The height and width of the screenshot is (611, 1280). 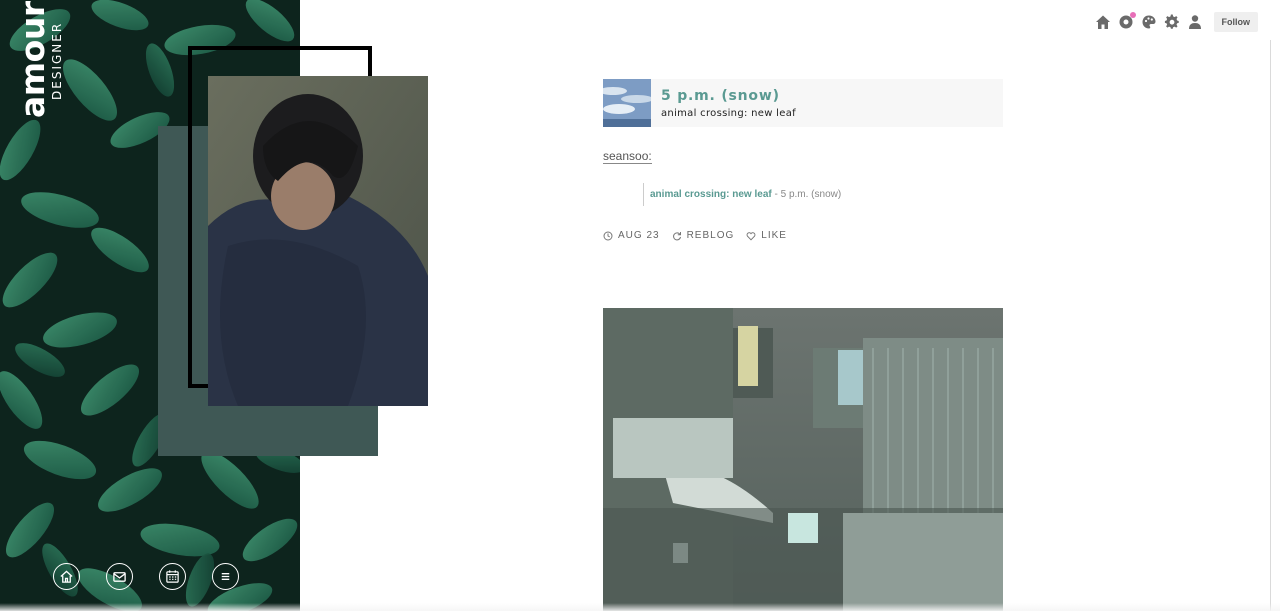 What do you see at coordinates (711, 194) in the screenshot?
I see `quote-source-link: animal crossing: new leaf` at bounding box center [711, 194].